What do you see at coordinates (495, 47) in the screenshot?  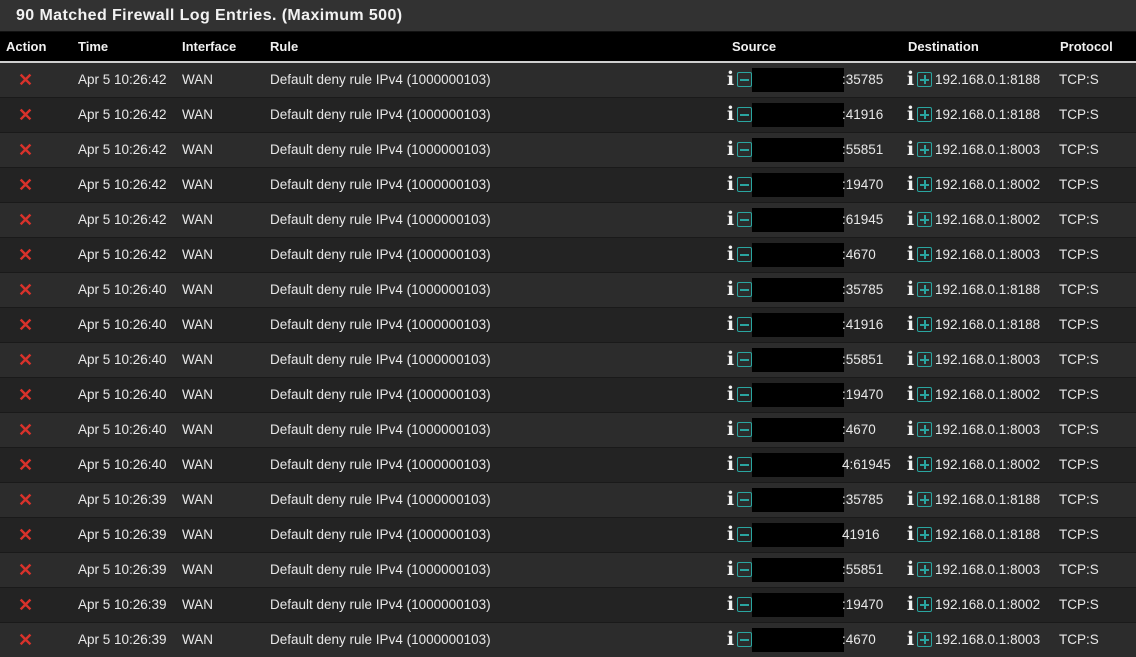 I see `column-header-rule: Rule` at bounding box center [495, 47].